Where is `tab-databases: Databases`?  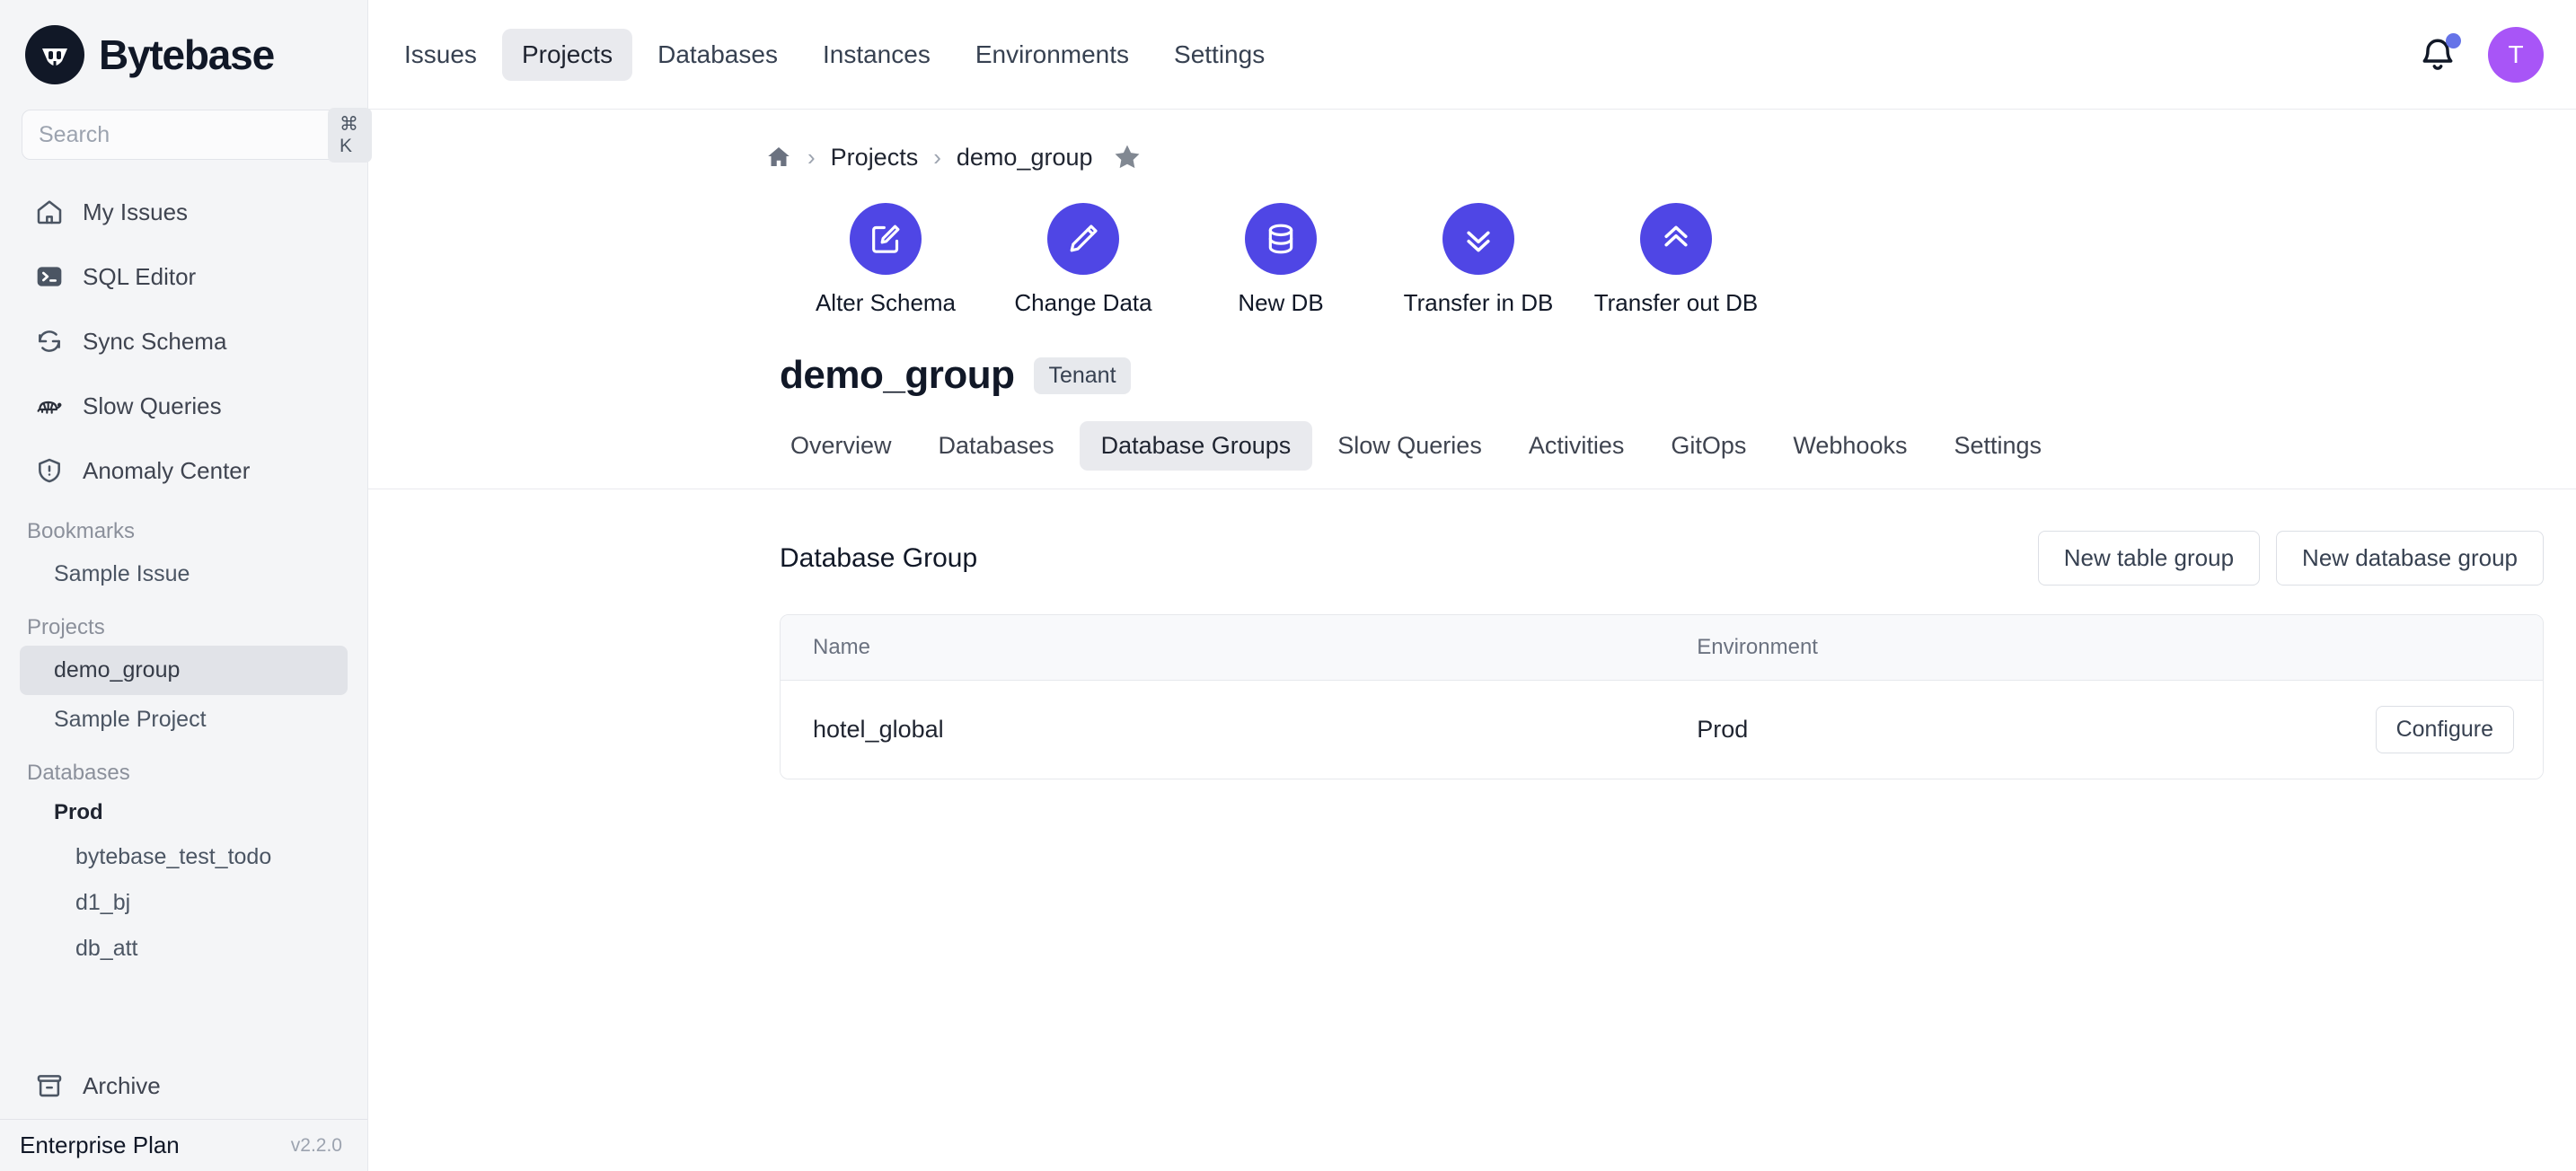
tab-databases: Databases is located at coordinates (996, 446).